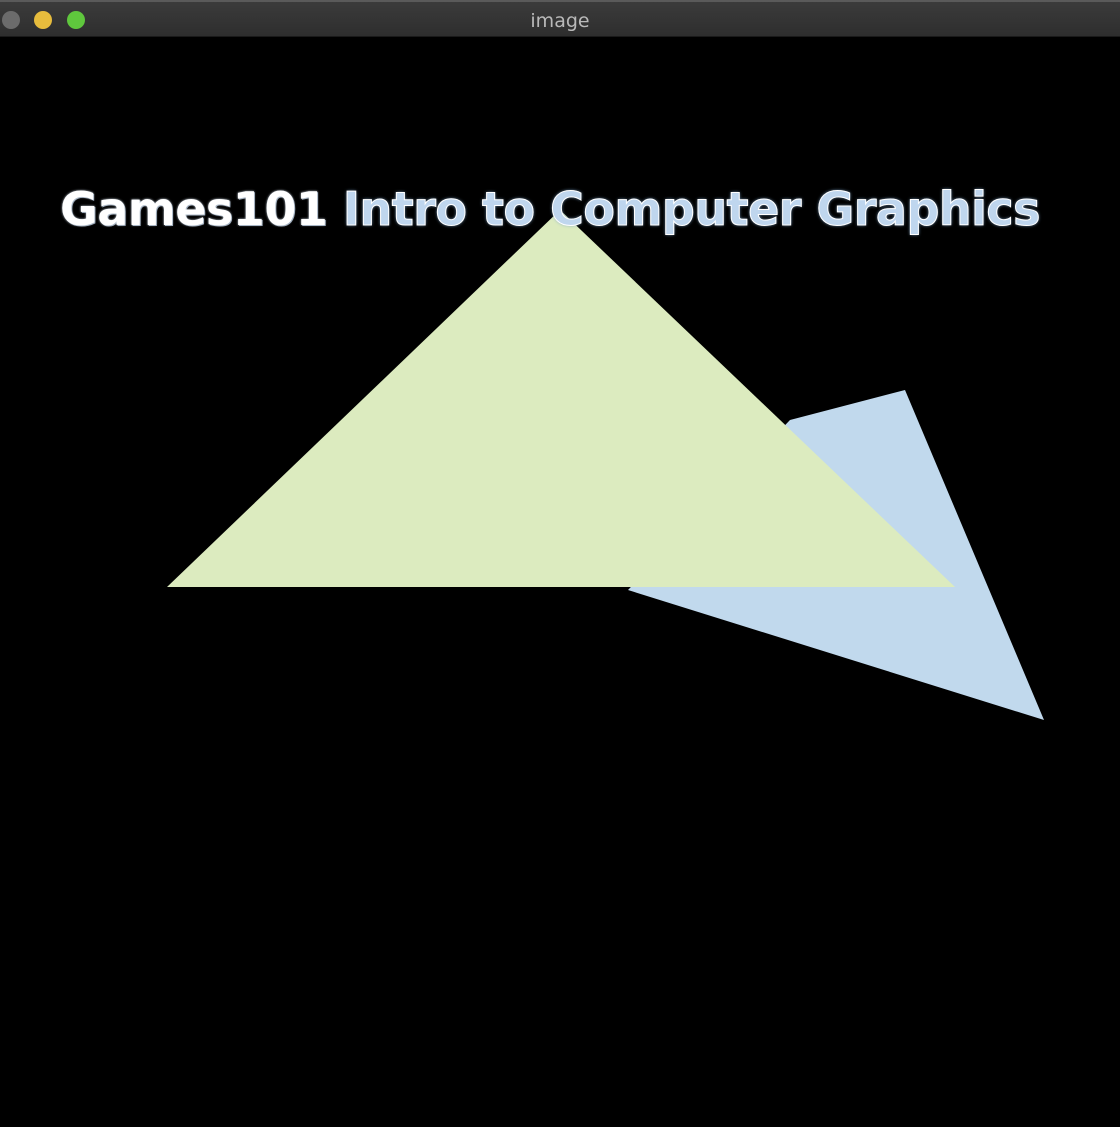 Image resolution: width=1120 pixels, height=1127 pixels. I want to click on title-bar: image, so click(560, 18).